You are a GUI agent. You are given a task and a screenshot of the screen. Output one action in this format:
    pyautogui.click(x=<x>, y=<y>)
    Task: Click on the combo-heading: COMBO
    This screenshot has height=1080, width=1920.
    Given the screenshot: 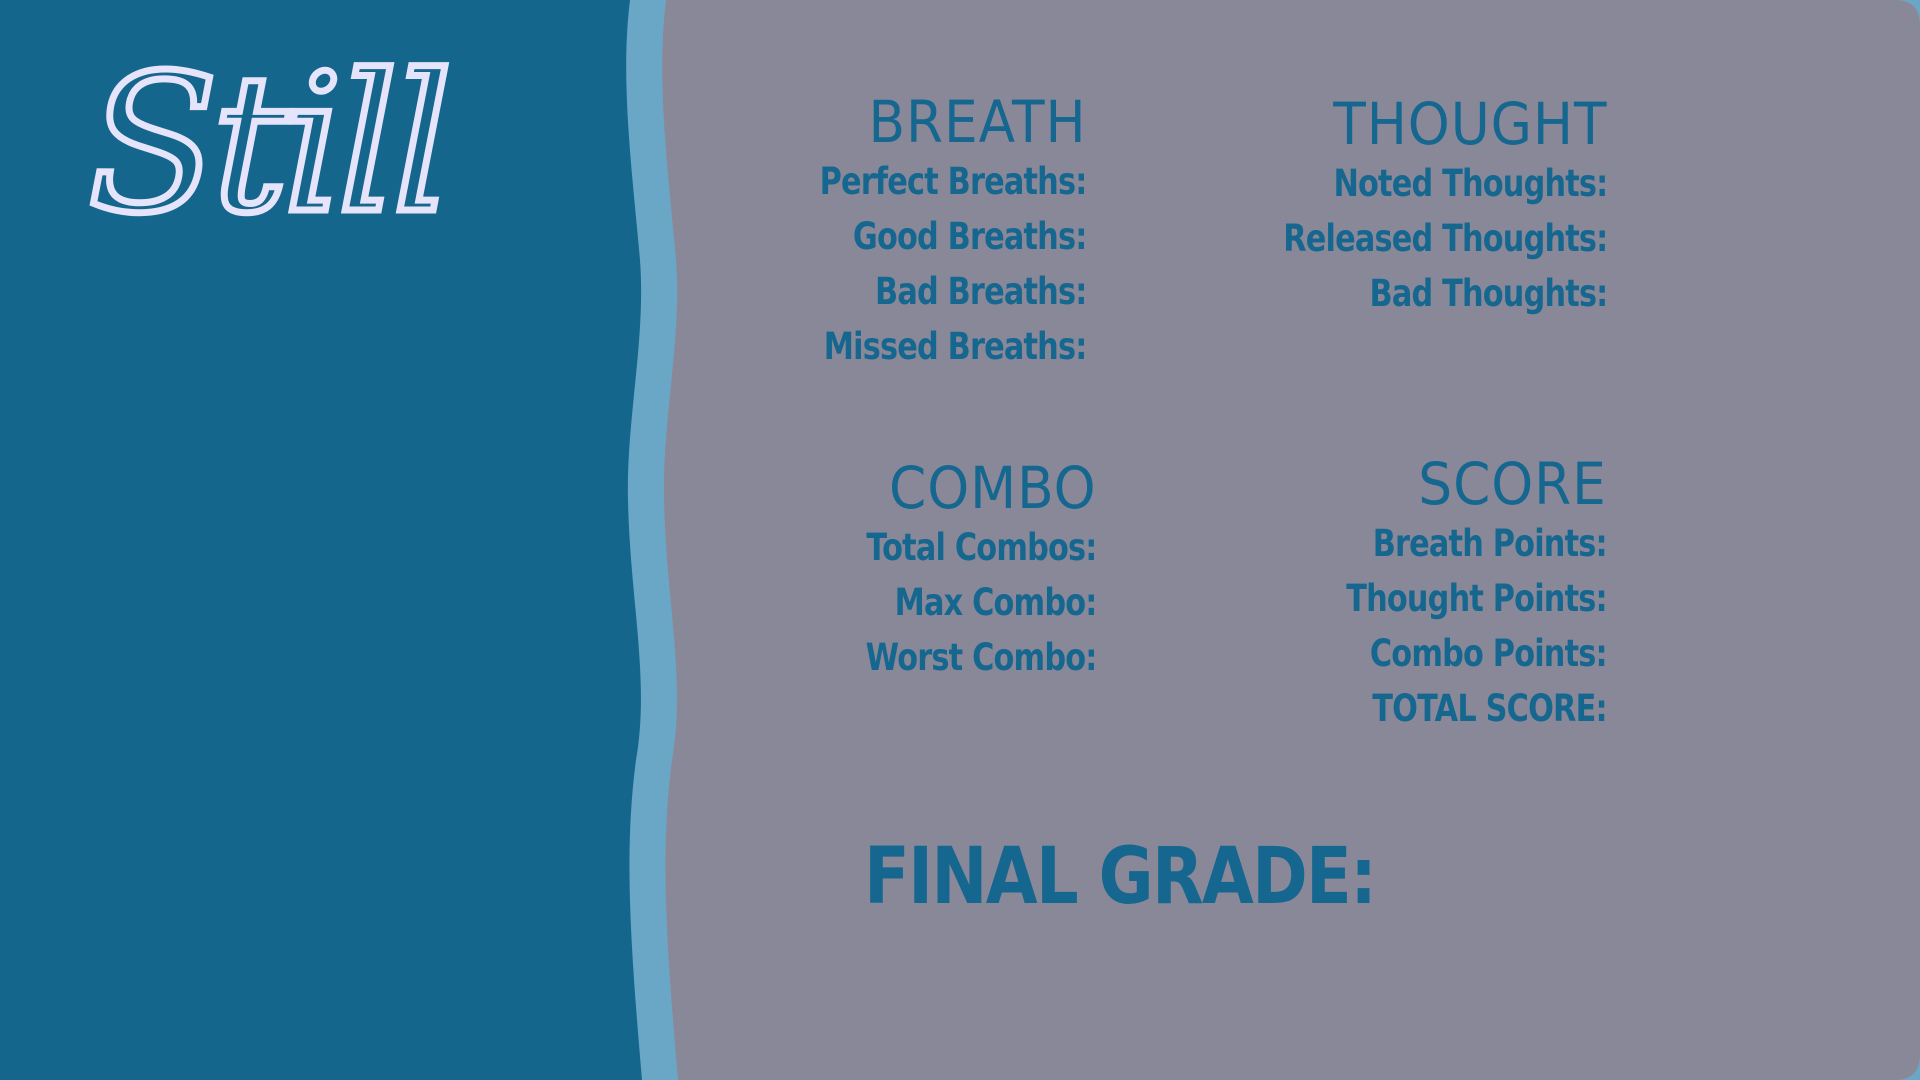 What is the action you would take?
    pyautogui.click(x=993, y=488)
    